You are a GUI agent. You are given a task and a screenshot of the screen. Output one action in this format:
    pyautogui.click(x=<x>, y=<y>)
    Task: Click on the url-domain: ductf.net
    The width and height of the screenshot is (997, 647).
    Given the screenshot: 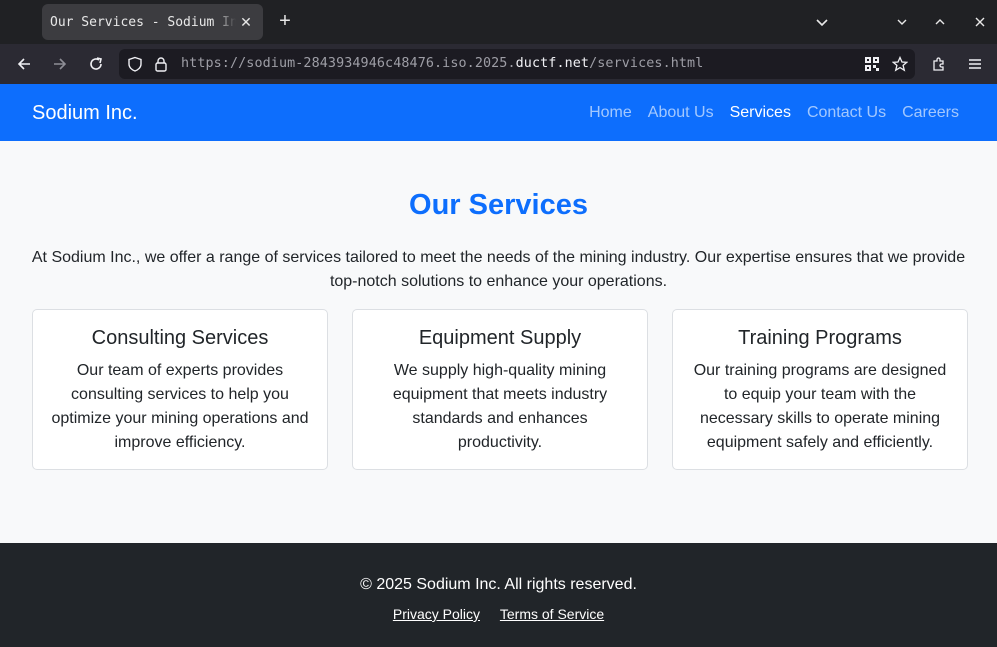 What is the action you would take?
    pyautogui.click(x=552, y=63)
    